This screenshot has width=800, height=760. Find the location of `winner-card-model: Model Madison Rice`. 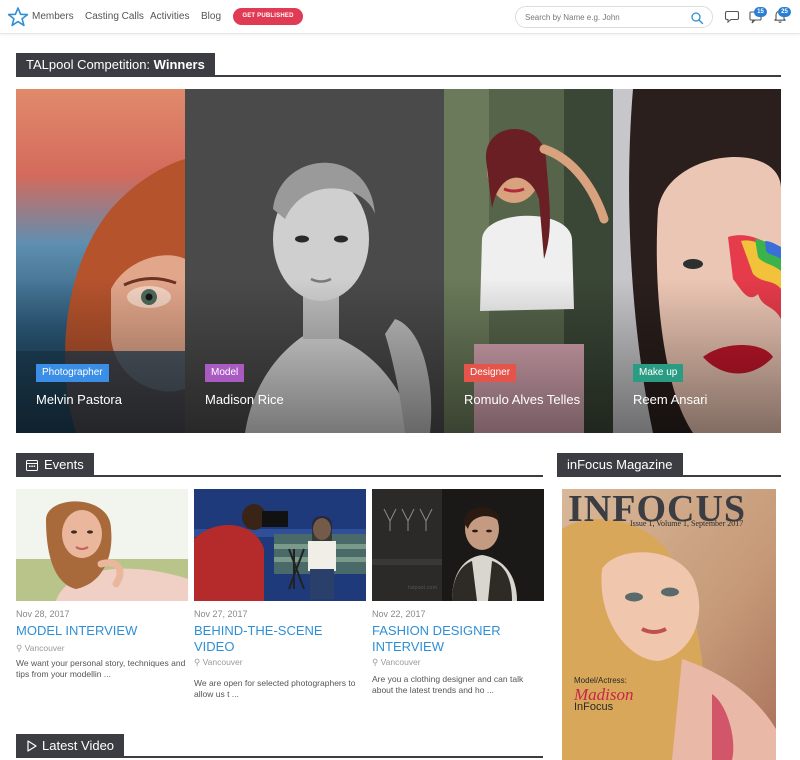

winner-card-model: Model Madison Rice is located at coordinates (314, 261).